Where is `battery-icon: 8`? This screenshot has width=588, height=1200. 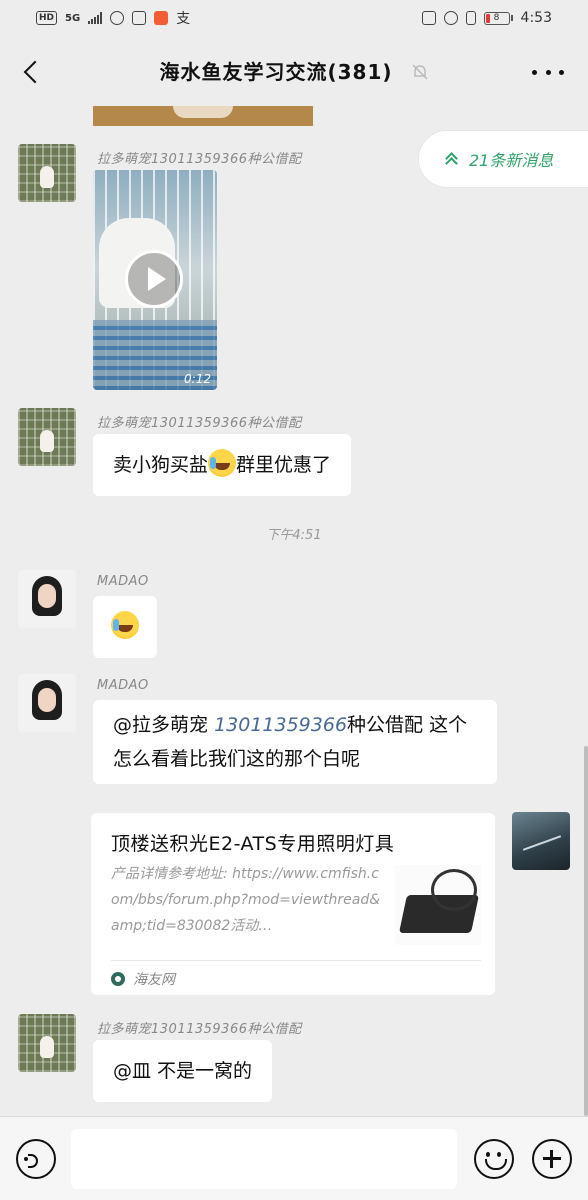 battery-icon: 8 is located at coordinates (498, 18).